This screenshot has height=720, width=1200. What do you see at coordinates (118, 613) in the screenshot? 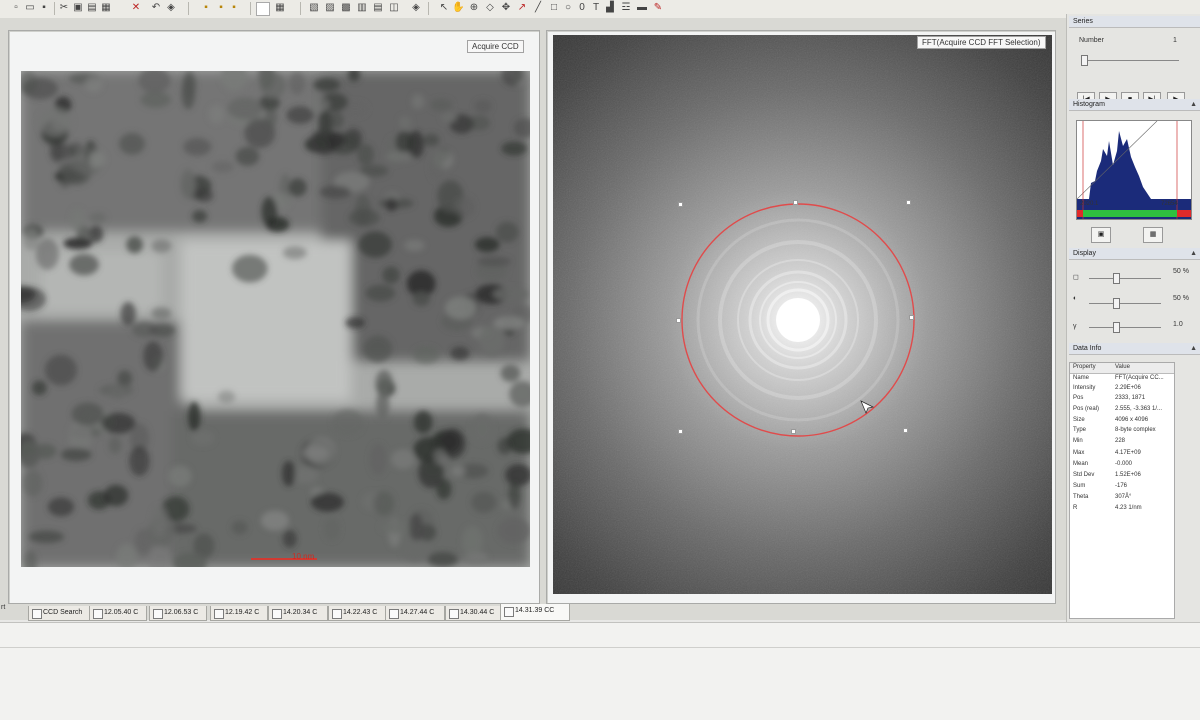
I see `tab-image: 12.05.40 C` at bounding box center [118, 613].